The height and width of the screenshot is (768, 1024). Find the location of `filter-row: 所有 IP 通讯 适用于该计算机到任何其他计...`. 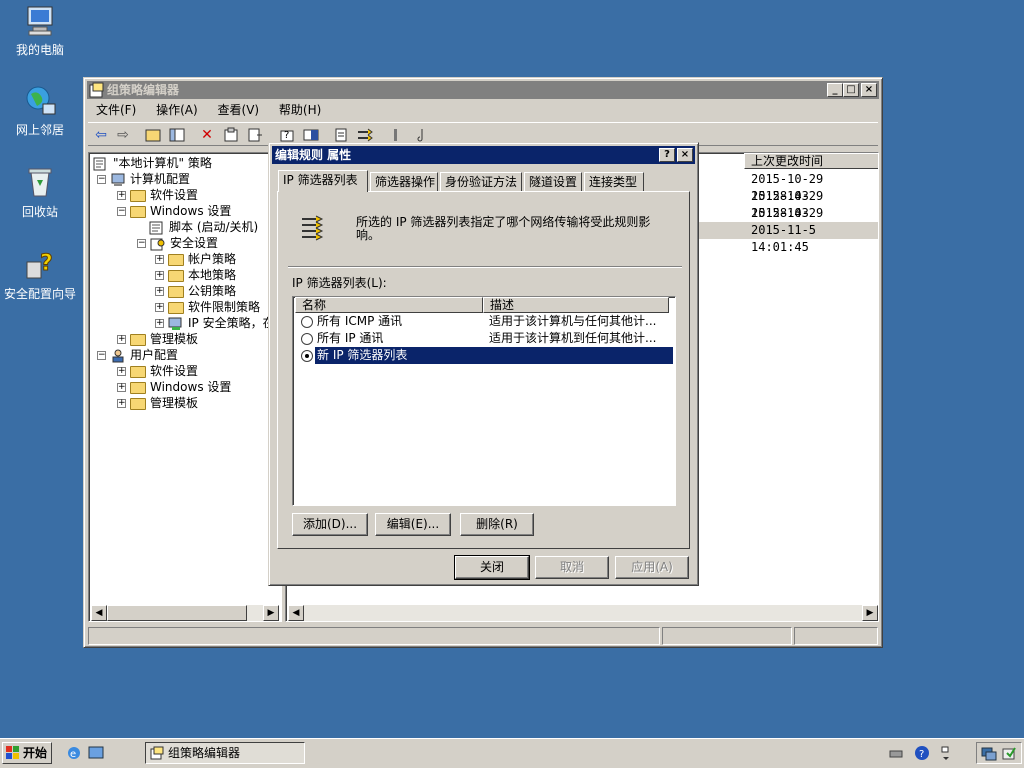

filter-row: 所有 IP 通讯 适用于该计算机到任何其他计... is located at coordinates (484, 338).